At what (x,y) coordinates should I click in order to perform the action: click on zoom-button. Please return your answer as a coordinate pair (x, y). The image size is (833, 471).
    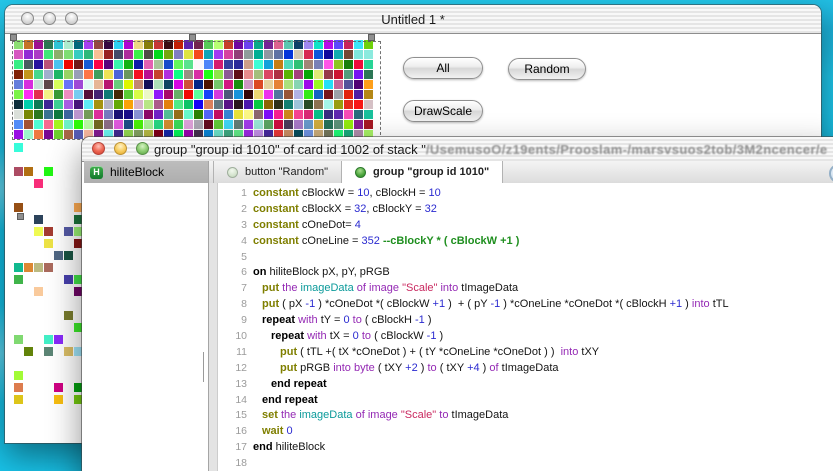
    Looking at the image, I should click on (142, 148).